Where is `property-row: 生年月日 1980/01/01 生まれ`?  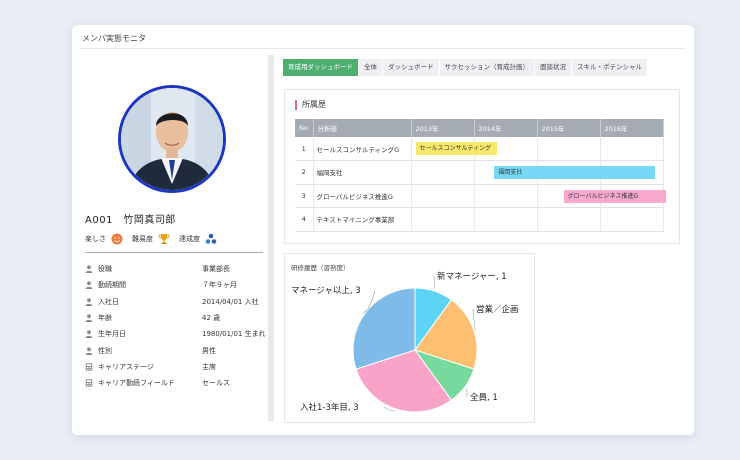
property-row: 生年月日 1980/01/01 生まれ is located at coordinates (176, 334).